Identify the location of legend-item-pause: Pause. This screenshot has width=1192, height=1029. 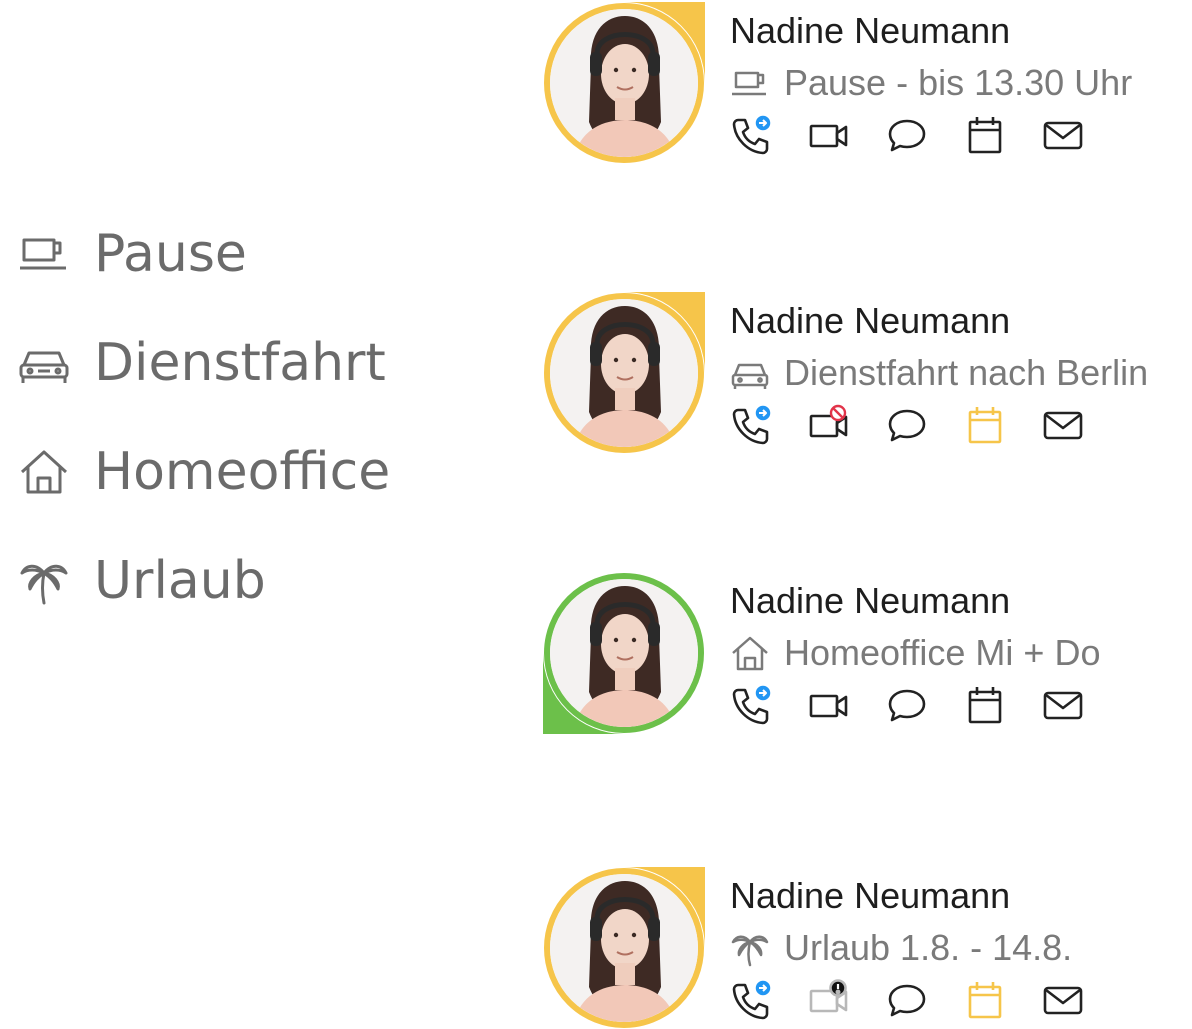
(204, 254).